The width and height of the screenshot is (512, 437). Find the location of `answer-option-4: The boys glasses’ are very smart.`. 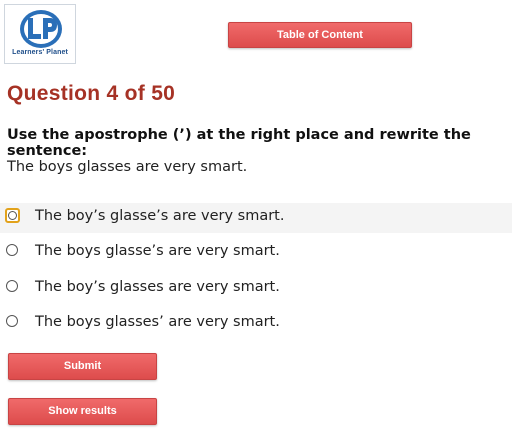

answer-option-4: The boys glasses’ are very smart. is located at coordinates (256, 324).